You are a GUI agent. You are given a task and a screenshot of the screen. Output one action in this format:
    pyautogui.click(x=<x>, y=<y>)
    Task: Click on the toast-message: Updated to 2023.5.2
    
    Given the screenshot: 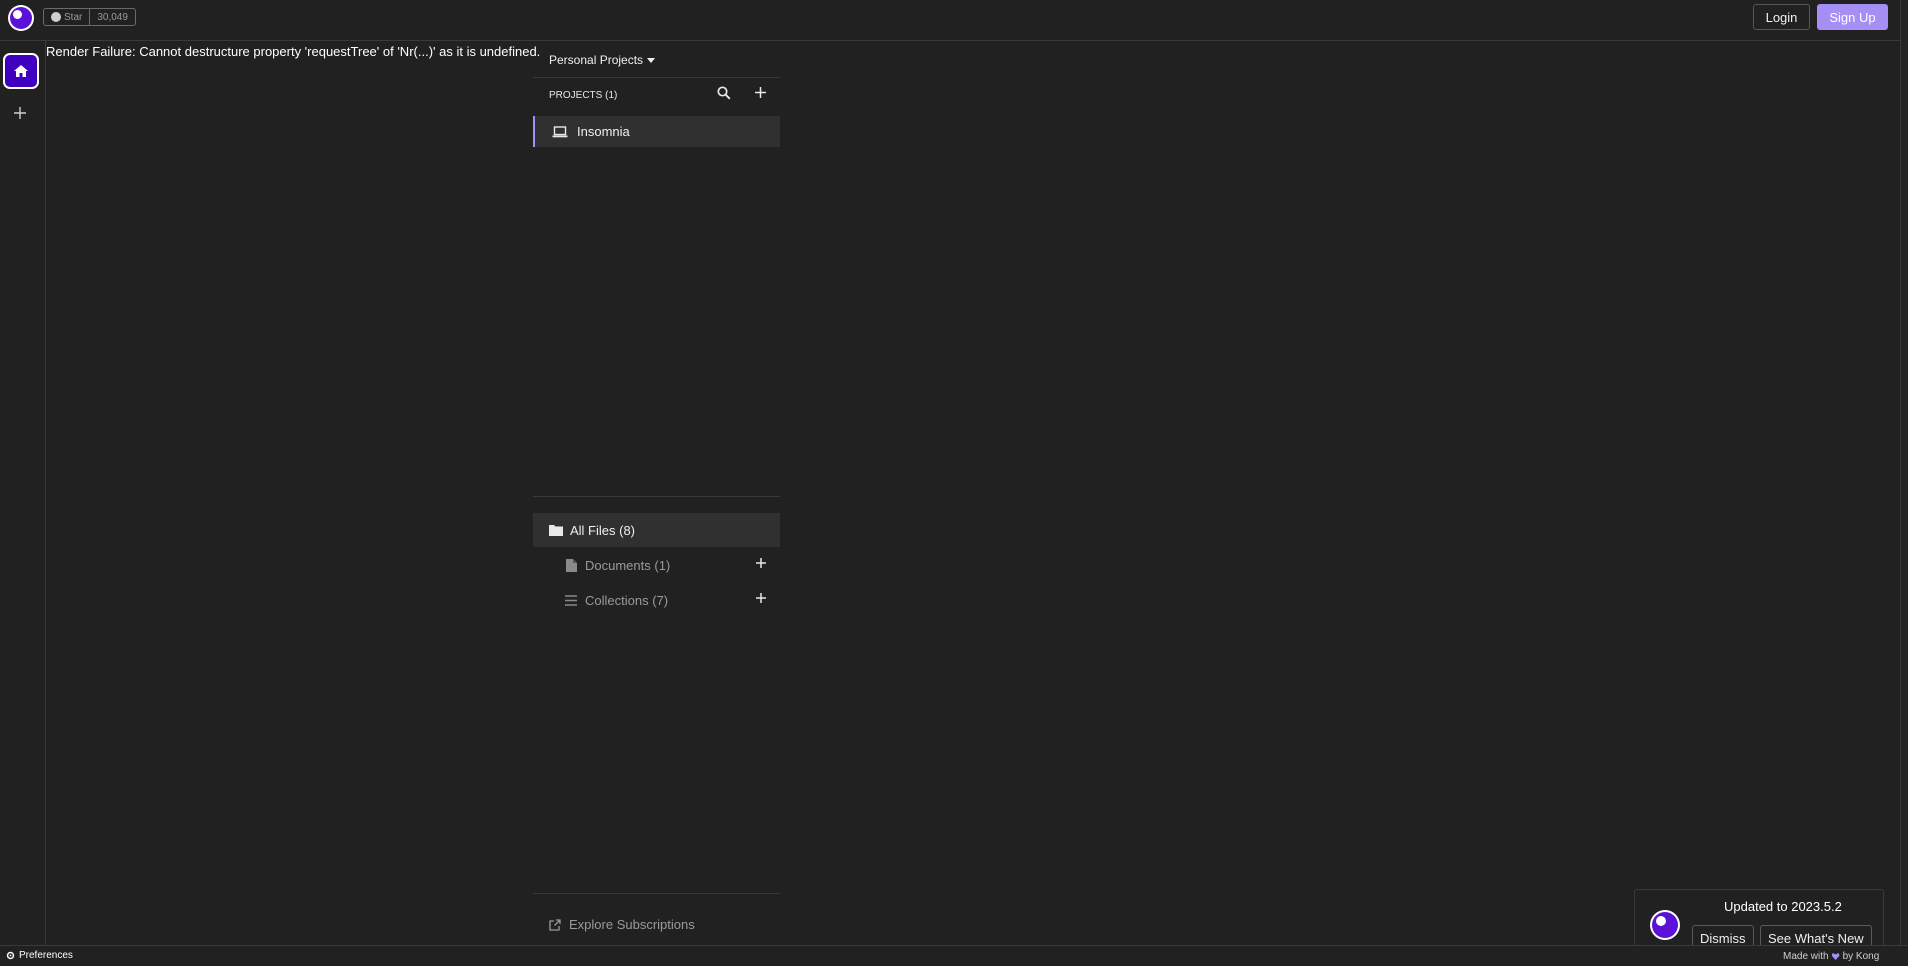 What is the action you would take?
    pyautogui.click(x=1783, y=906)
    